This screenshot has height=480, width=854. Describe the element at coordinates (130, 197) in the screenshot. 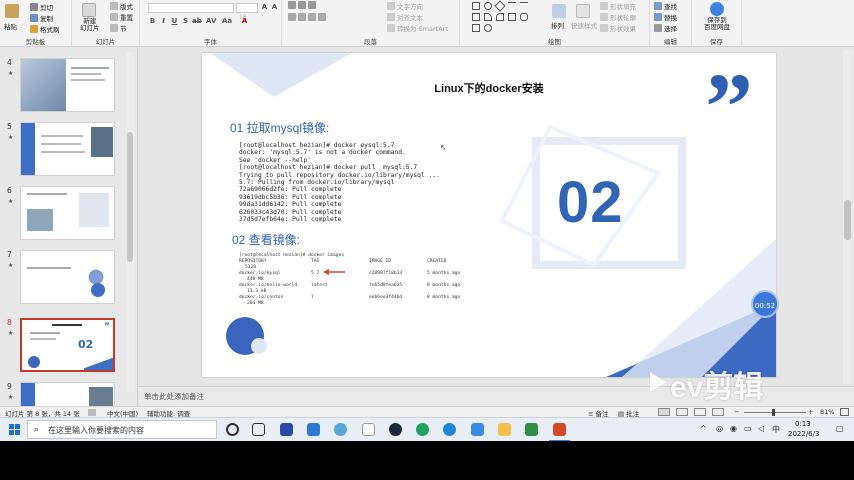

I see `thumbnail-scrollbar-thumb` at that location.